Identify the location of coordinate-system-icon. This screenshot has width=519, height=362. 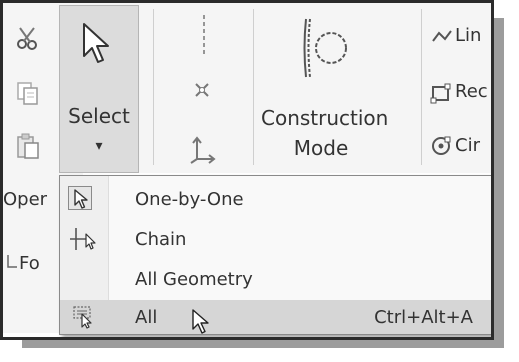
(202, 150).